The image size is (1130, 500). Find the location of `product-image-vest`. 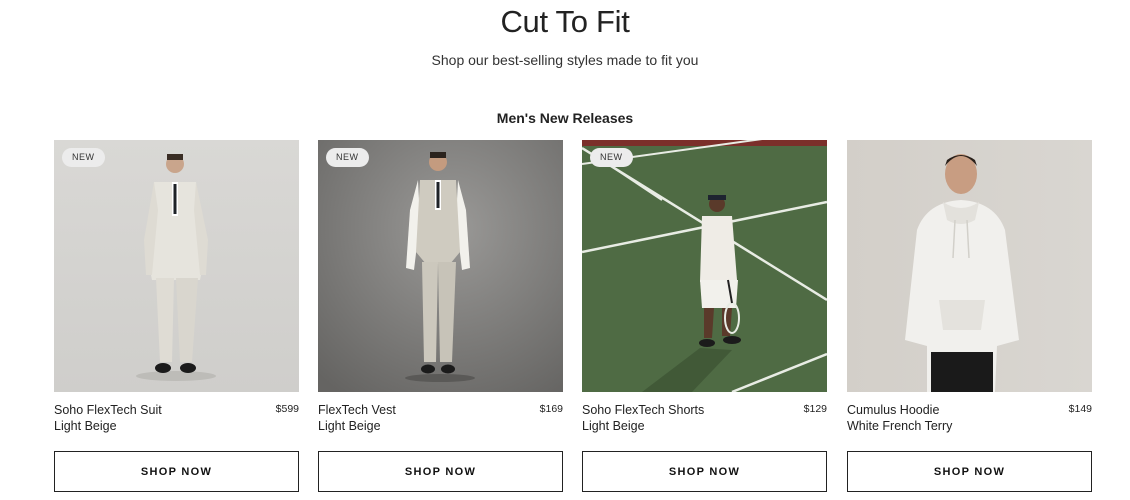

product-image-vest is located at coordinates (440, 266).